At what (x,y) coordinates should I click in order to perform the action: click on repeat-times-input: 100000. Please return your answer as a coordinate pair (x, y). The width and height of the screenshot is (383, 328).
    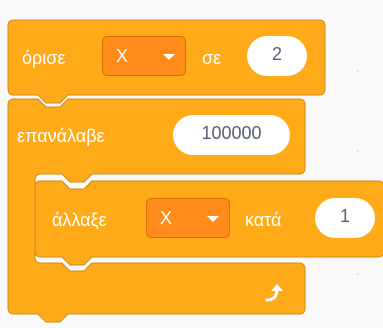
    Looking at the image, I should click on (231, 135).